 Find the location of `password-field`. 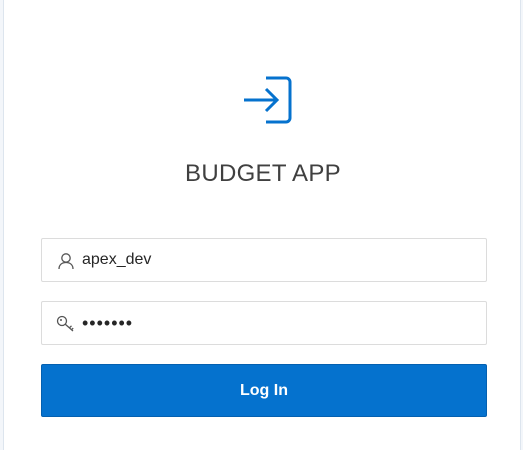

password-field is located at coordinates (264, 323).